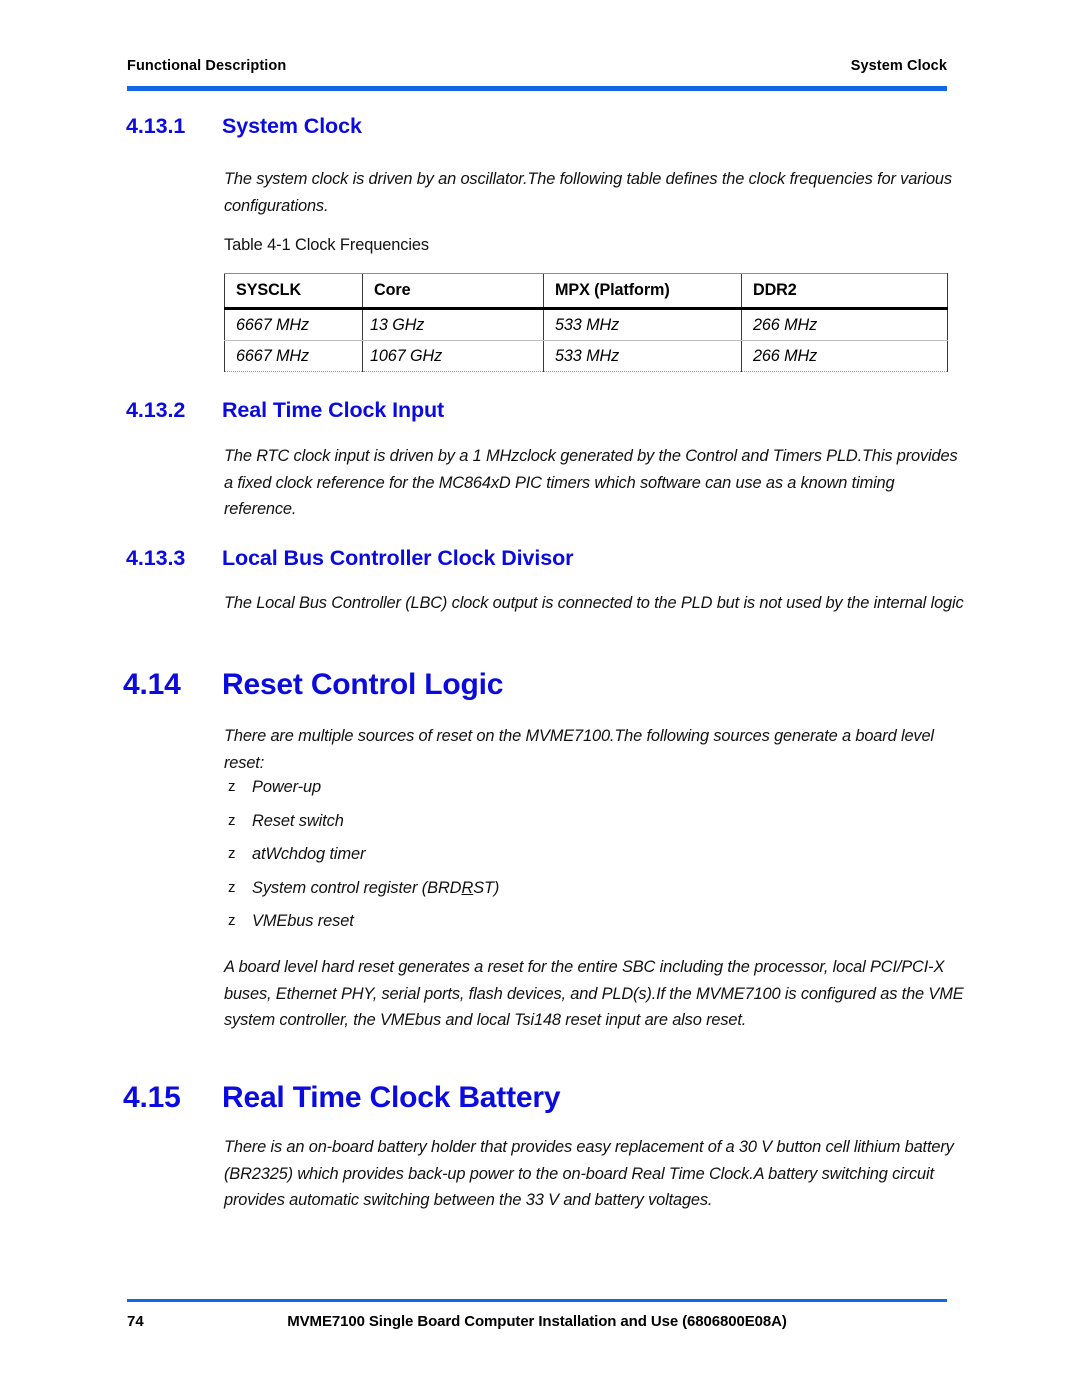 Image resolution: width=1080 pixels, height=1397 pixels. Describe the element at coordinates (537, 66) in the screenshot. I see `running-header: Functional Description System Clock` at that location.